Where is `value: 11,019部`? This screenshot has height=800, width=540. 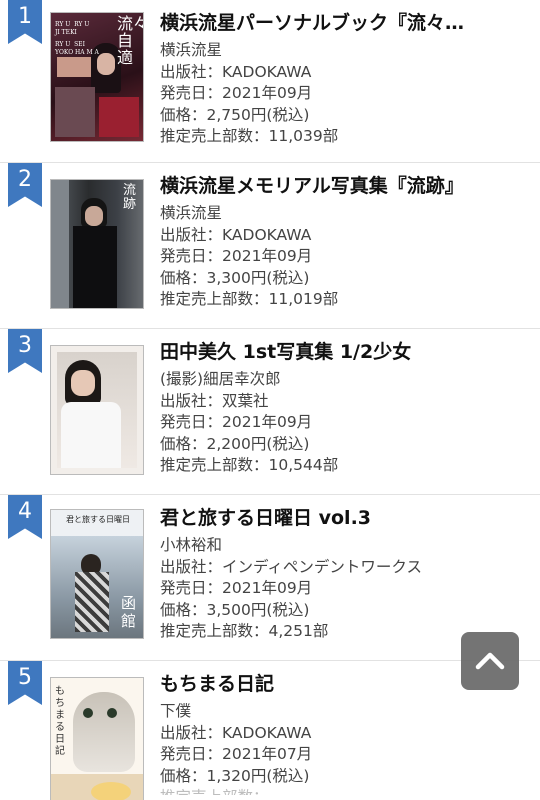 value: 11,019部 is located at coordinates (303, 299).